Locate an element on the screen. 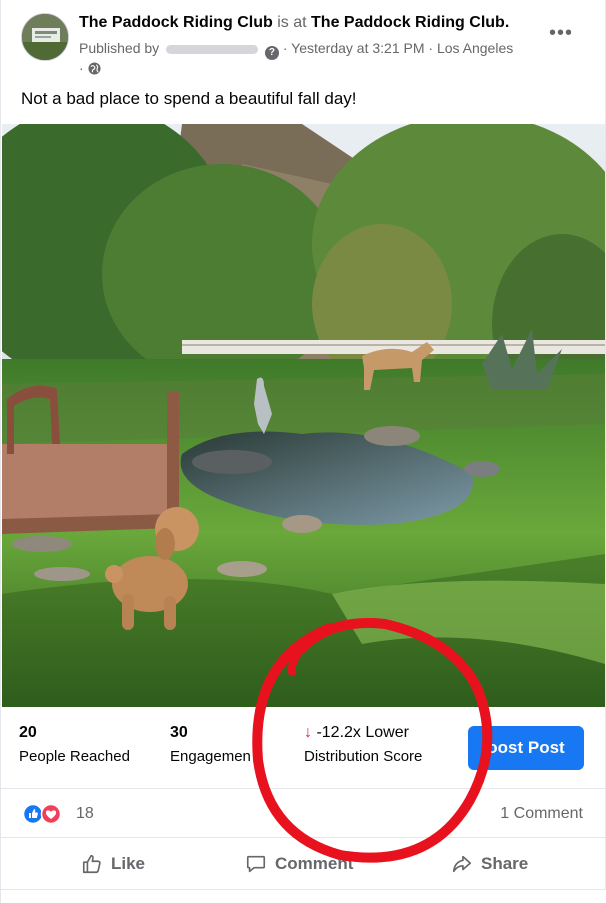 This screenshot has width=606, height=903. engagements-label: Engagemen is located at coordinates (210, 756).